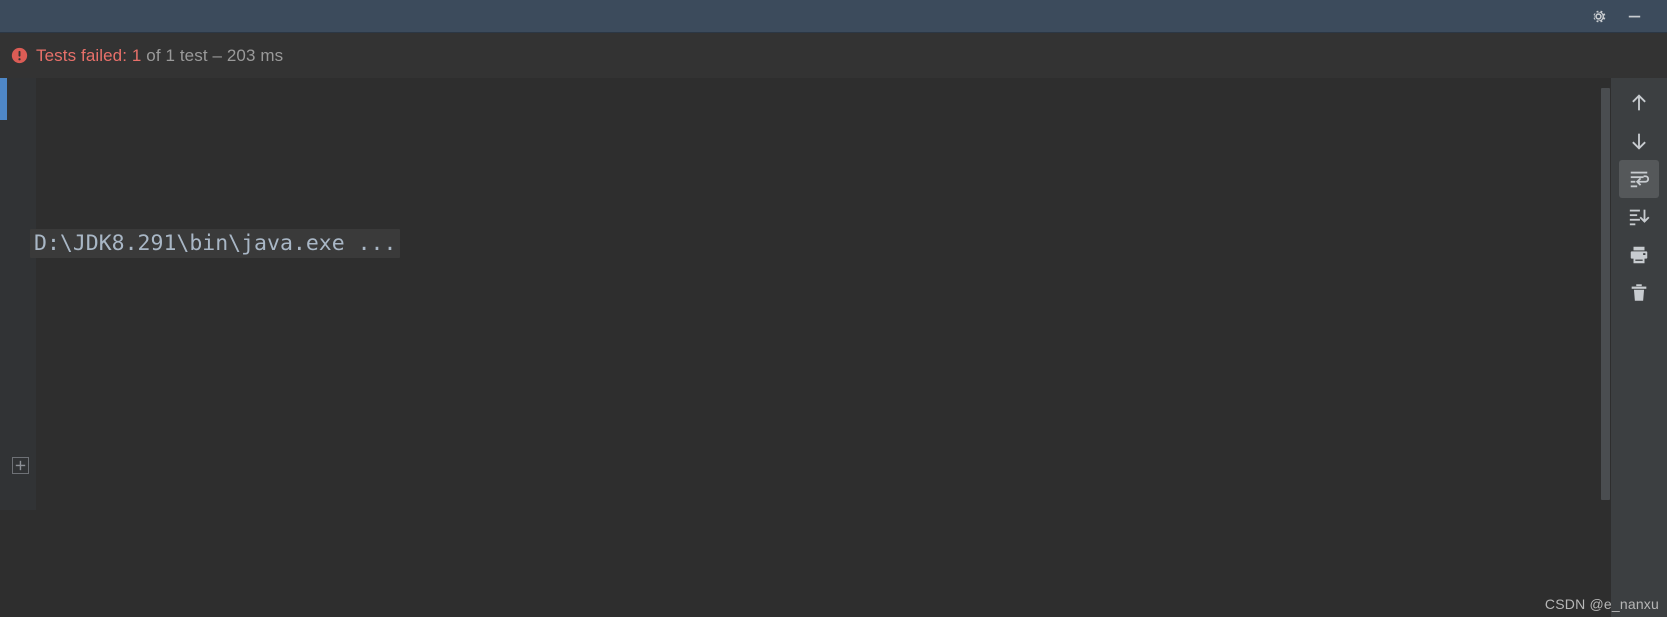 Image resolution: width=1667 pixels, height=617 pixels. I want to click on scroll-down-icon, so click(1639, 141).